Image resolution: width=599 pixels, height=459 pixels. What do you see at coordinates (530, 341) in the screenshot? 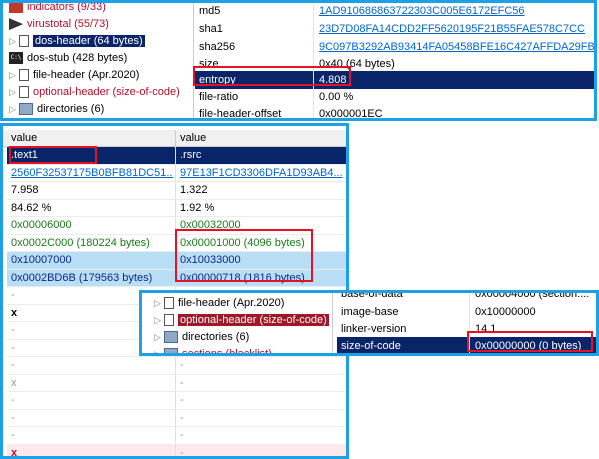
I see `size-of-code-highlight` at bounding box center [530, 341].